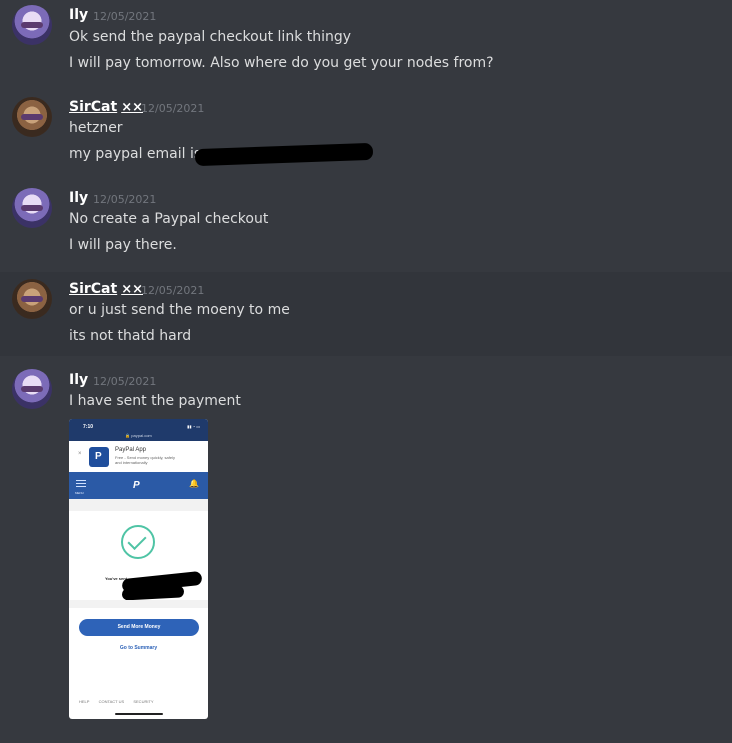 The height and width of the screenshot is (743, 732). I want to click on message-text: my paypal email is, so click(135, 154).